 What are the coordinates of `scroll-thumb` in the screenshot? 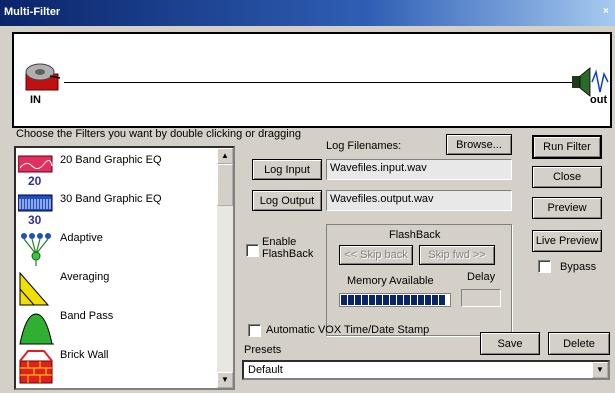 It's located at (225, 185).